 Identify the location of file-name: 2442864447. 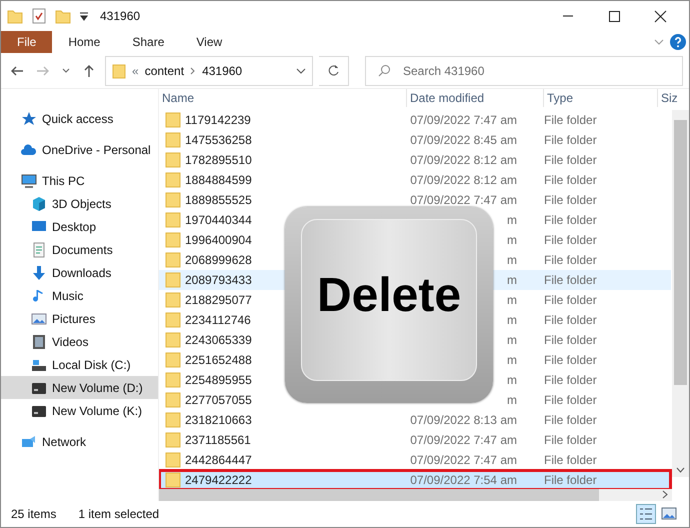
(218, 460).